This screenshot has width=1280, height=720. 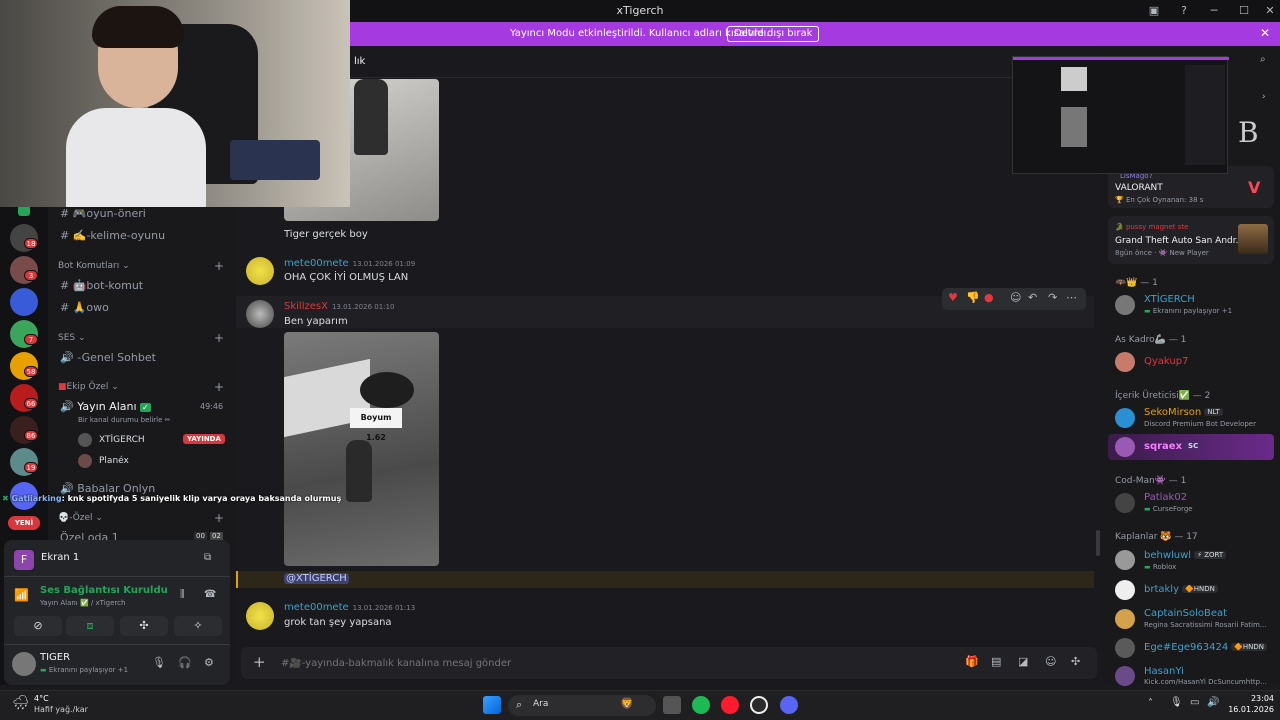 I want to click on mic-icon: 🎙, so click(x=159, y=662).